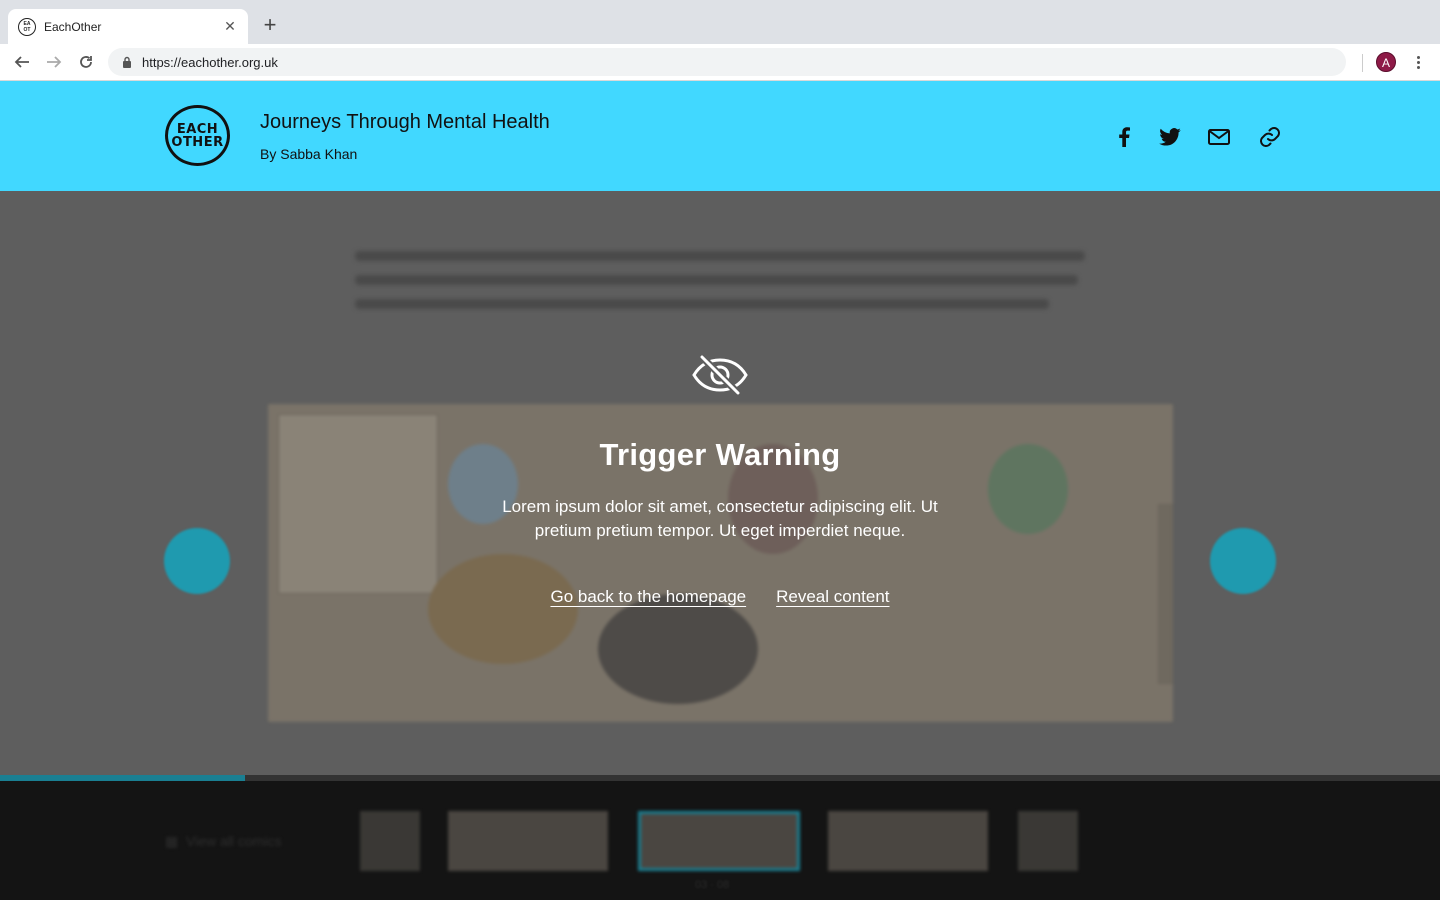  I want to click on eachother-logo: EACH OTHER, so click(197, 135).